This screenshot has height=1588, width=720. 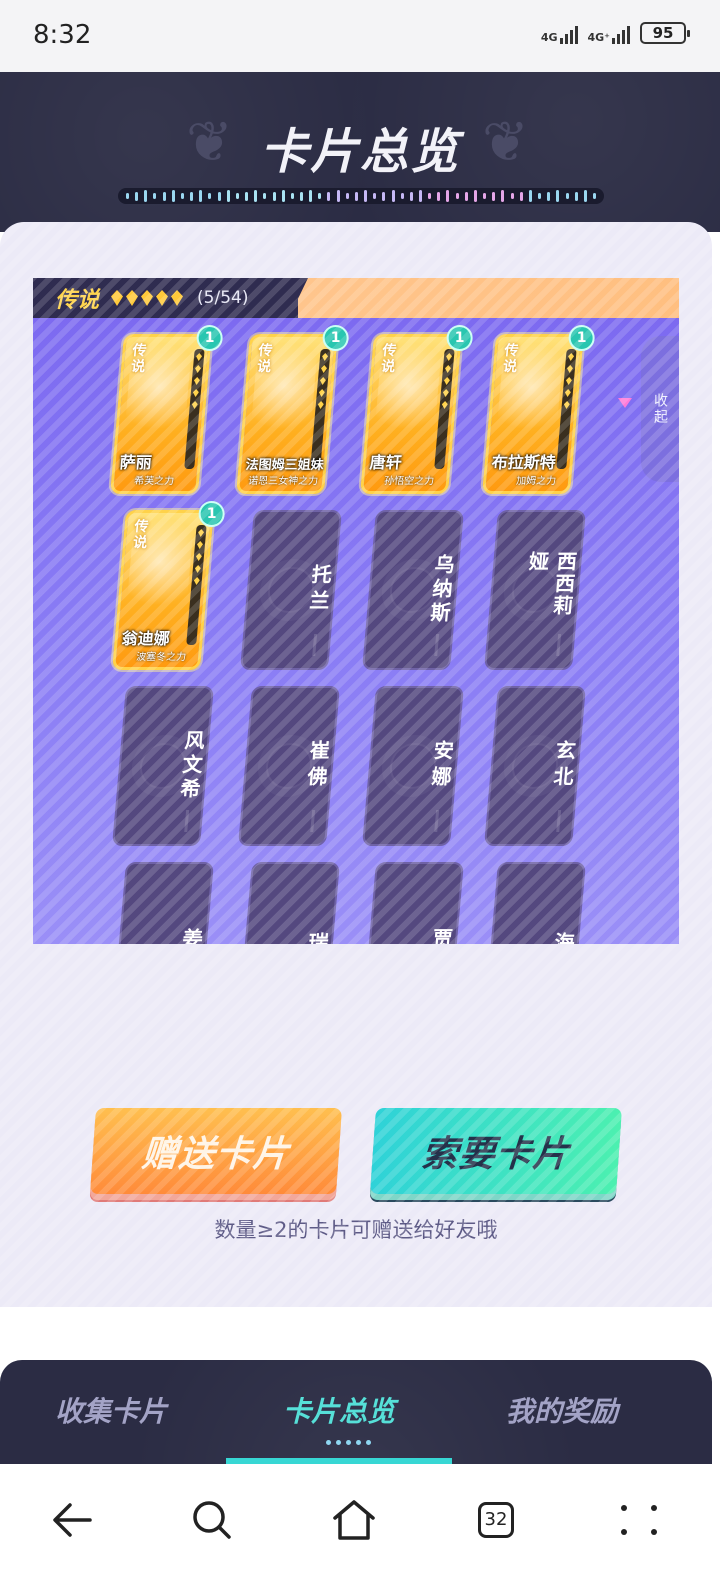 I want to click on card-name: 海, so click(x=563, y=938).